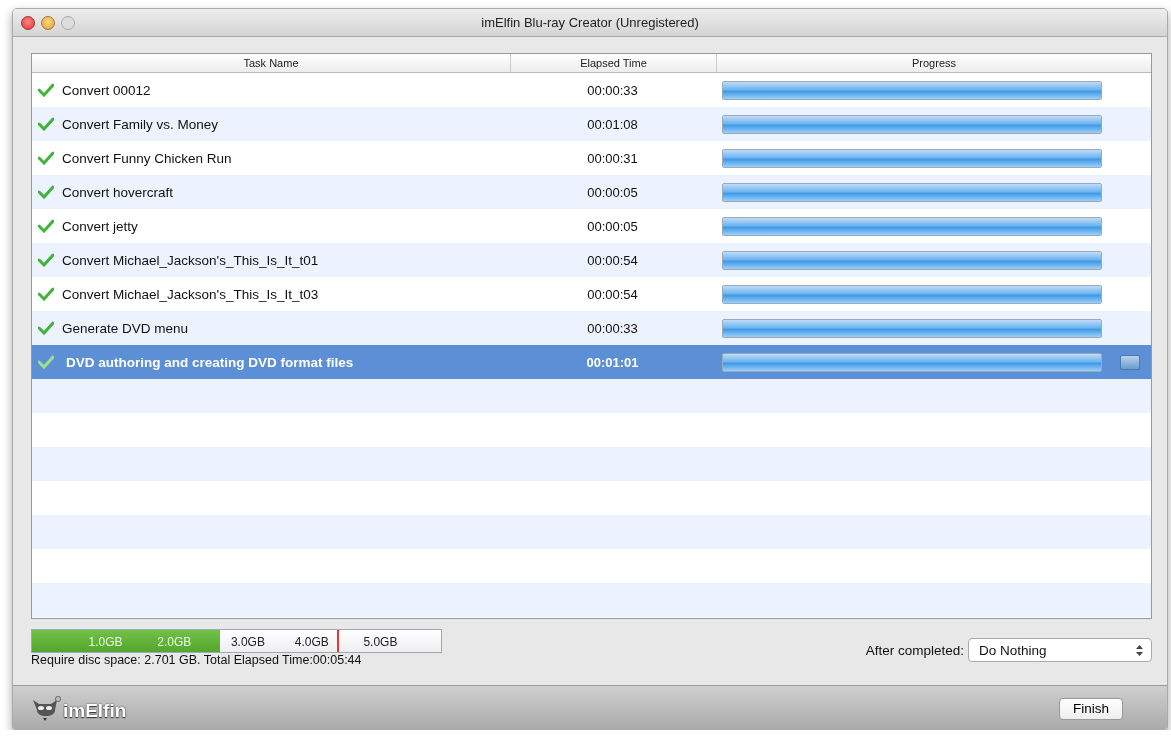  I want to click on gauge-label: 5.0GB, so click(380, 642).